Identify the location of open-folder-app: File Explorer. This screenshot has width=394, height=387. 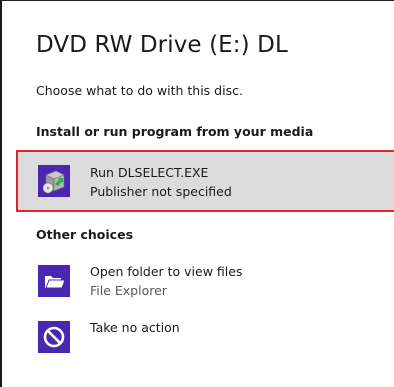
(128, 290).